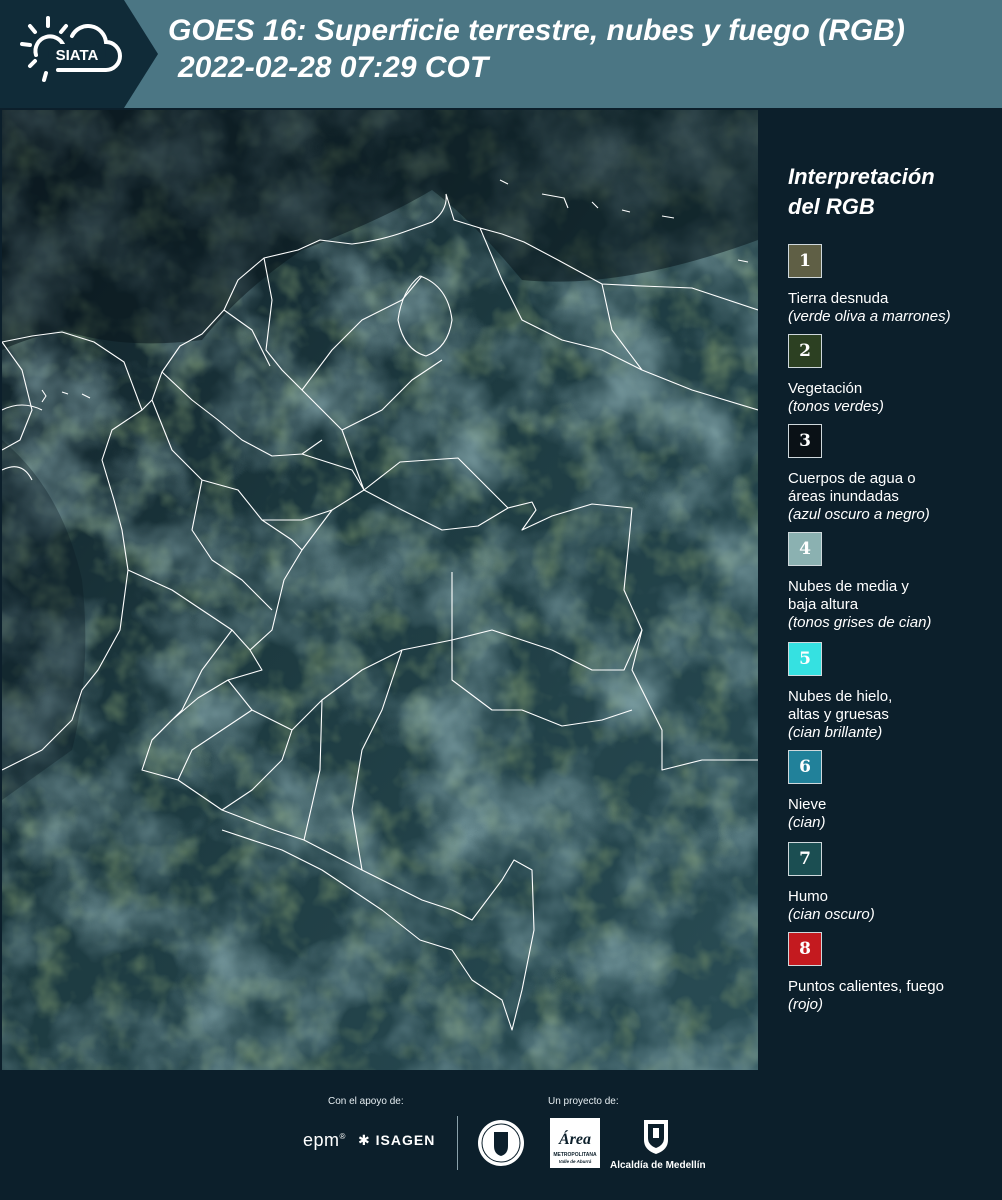 Image resolution: width=1002 pixels, height=1200 pixels. Describe the element at coordinates (869, 316) in the screenshot. I see `legend-sub-1: (verde oliva a marrones)` at that location.